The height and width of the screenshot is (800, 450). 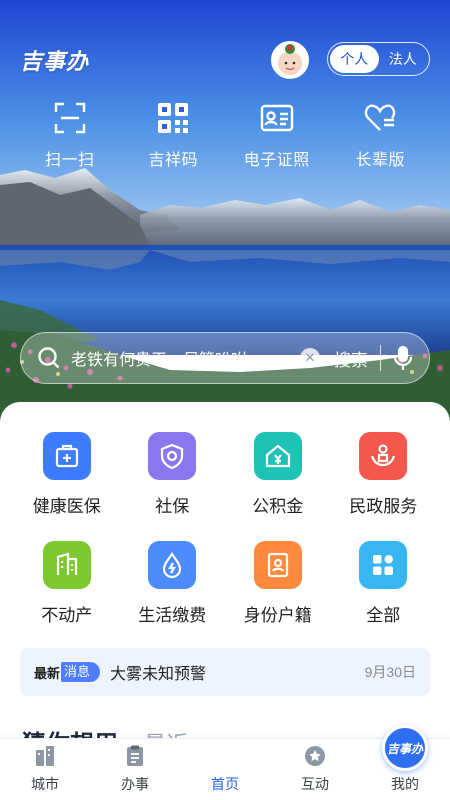 I want to click on service-label: 健康医保, so click(x=66, y=506).